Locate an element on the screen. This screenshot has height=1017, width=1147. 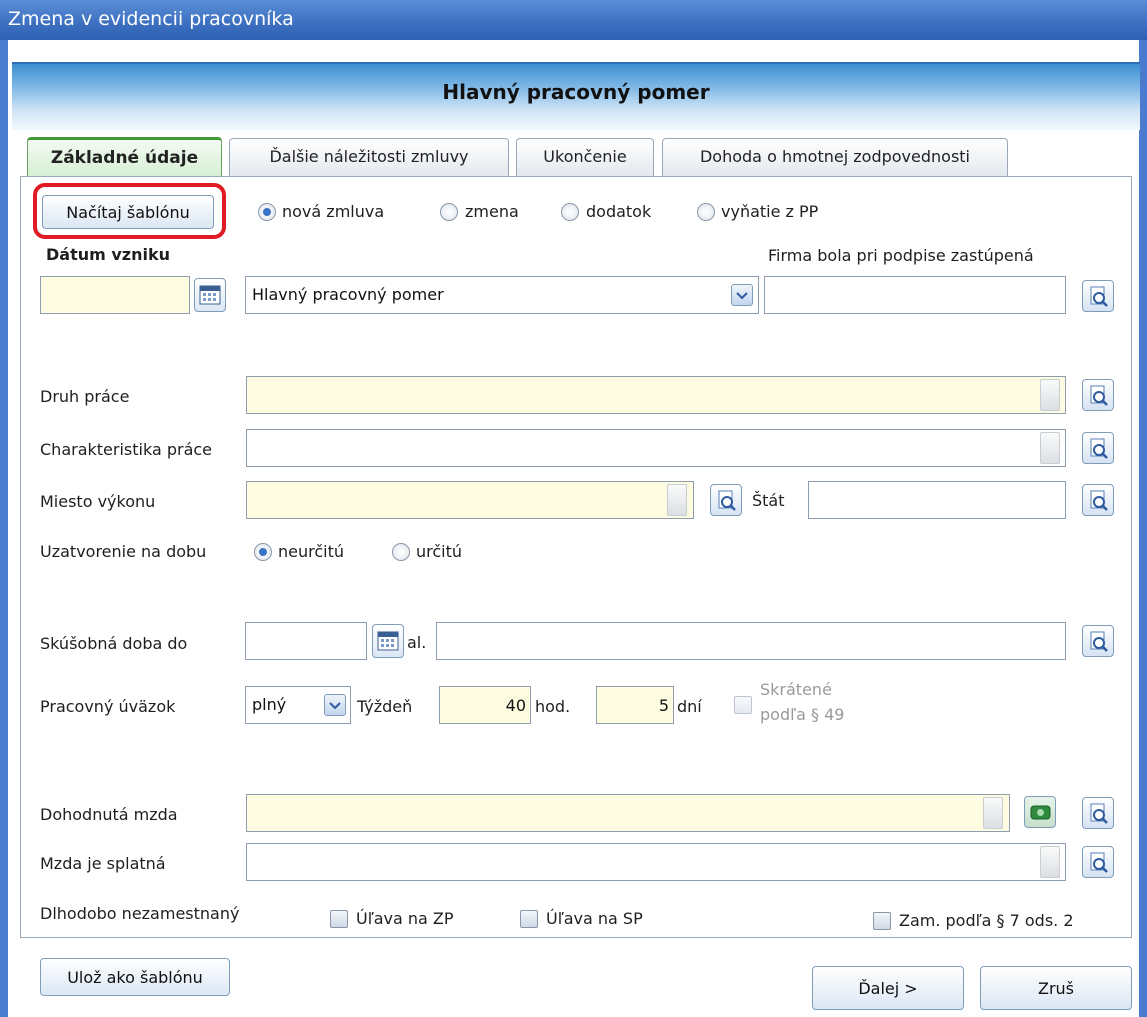
par7-checkbox is located at coordinates (882, 921).